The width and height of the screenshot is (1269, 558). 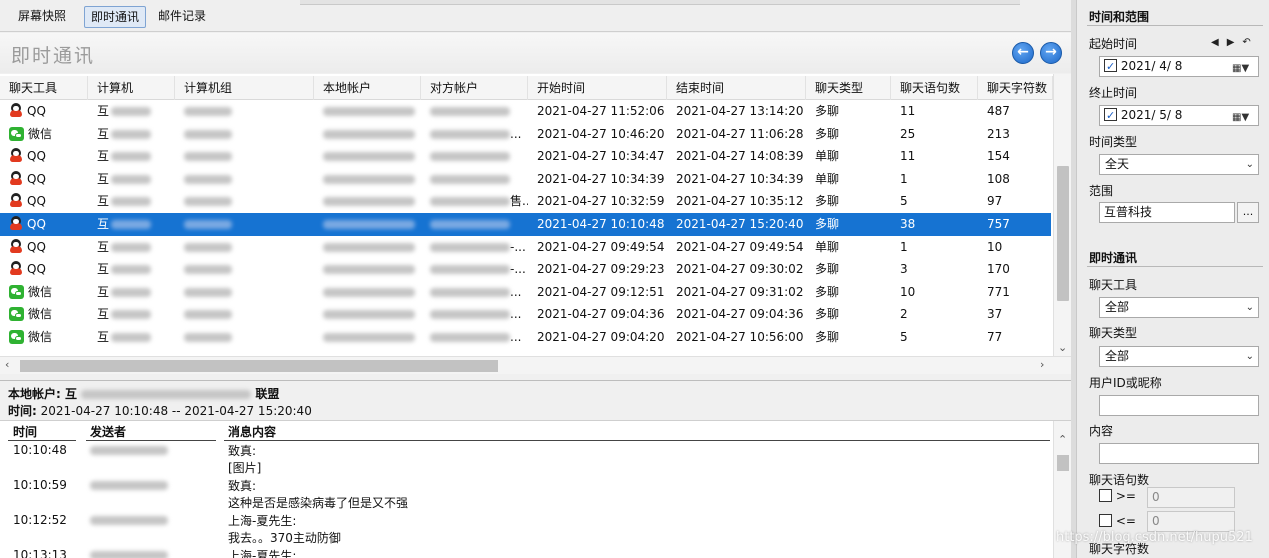 What do you see at coordinates (1063, 463) in the screenshot?
I see `message-scroll-thumb` at bounding box center [1063, 463].